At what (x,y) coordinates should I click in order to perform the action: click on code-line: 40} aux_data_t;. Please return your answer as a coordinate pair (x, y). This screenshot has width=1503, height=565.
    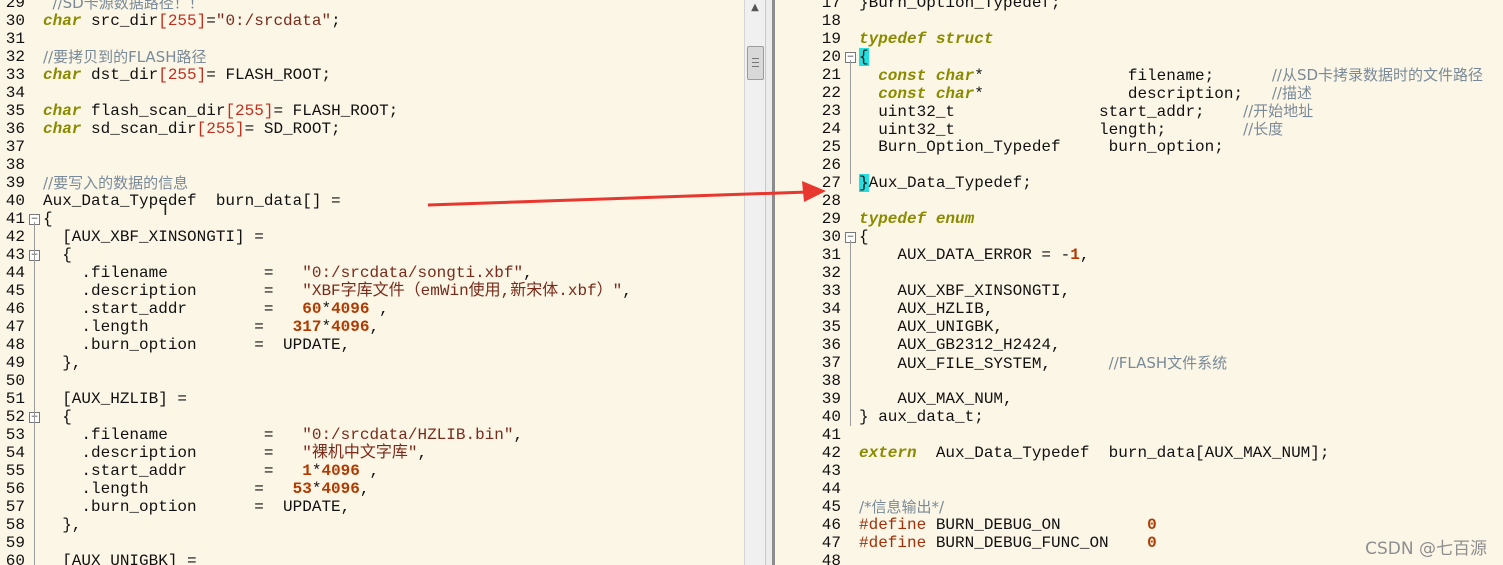
    Looking at the image, I should click on (1139, 417).